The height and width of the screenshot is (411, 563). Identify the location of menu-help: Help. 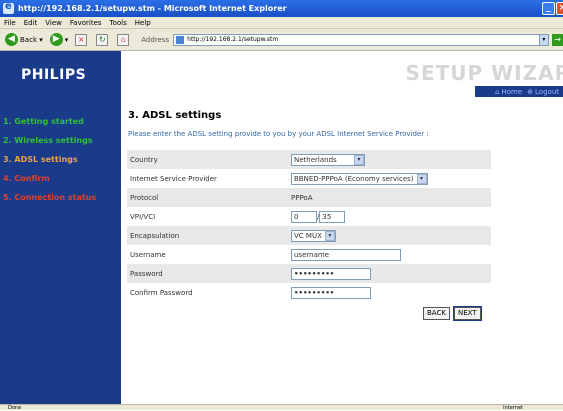
(143, 23).